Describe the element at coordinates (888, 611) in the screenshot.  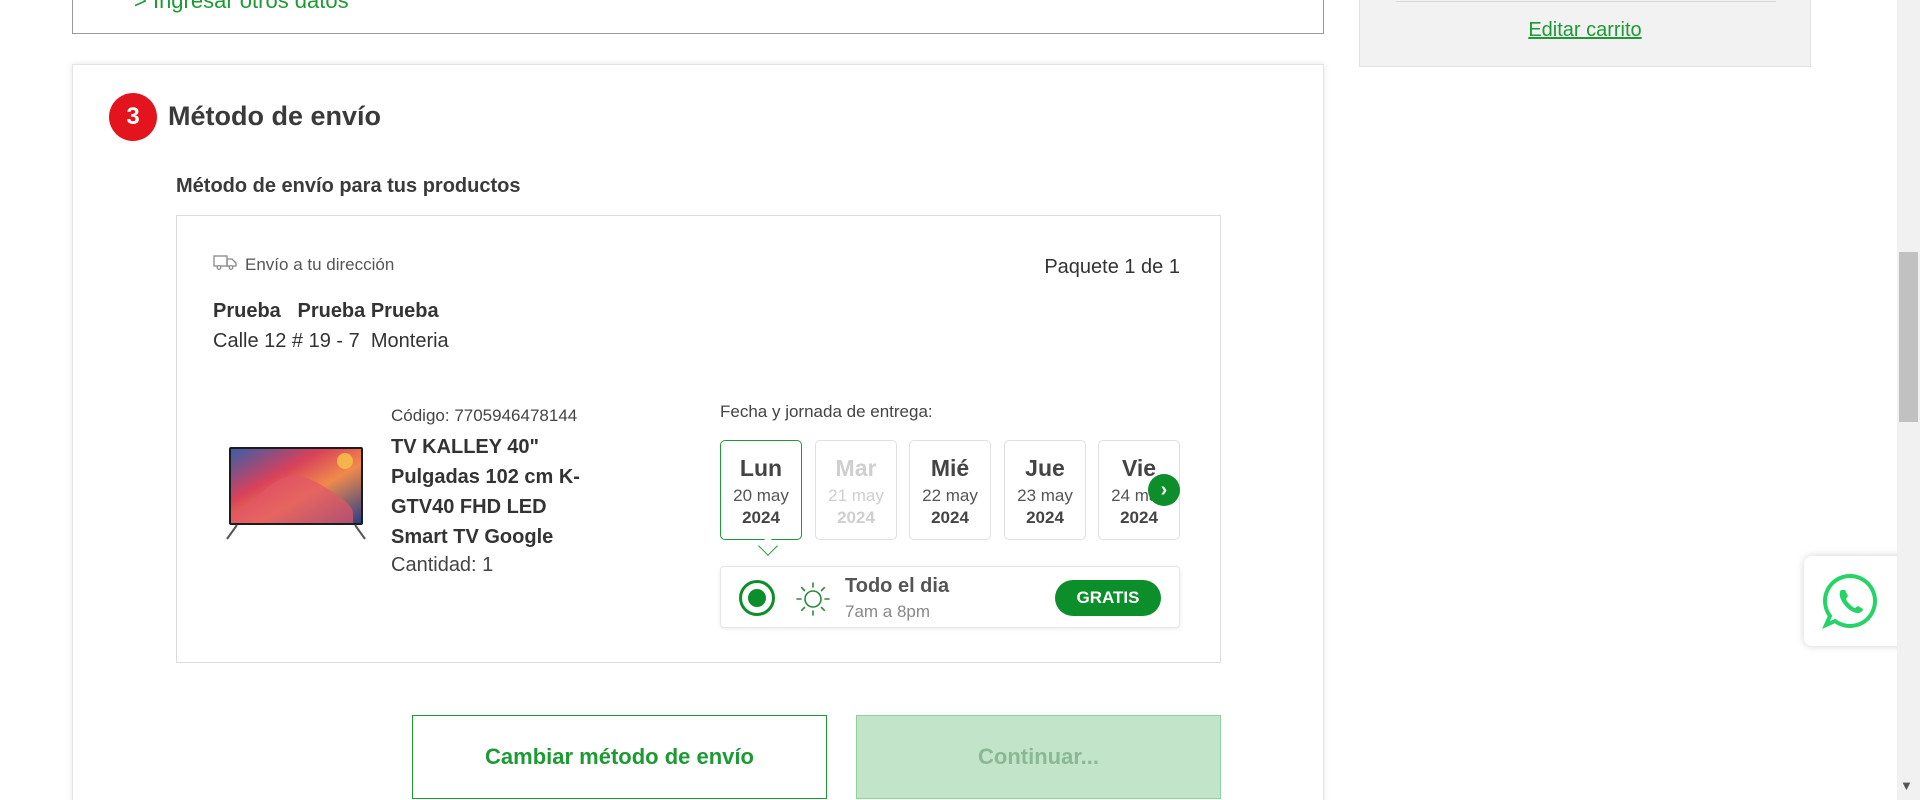
I see `slot-time: 7am a 8pm` at that location.